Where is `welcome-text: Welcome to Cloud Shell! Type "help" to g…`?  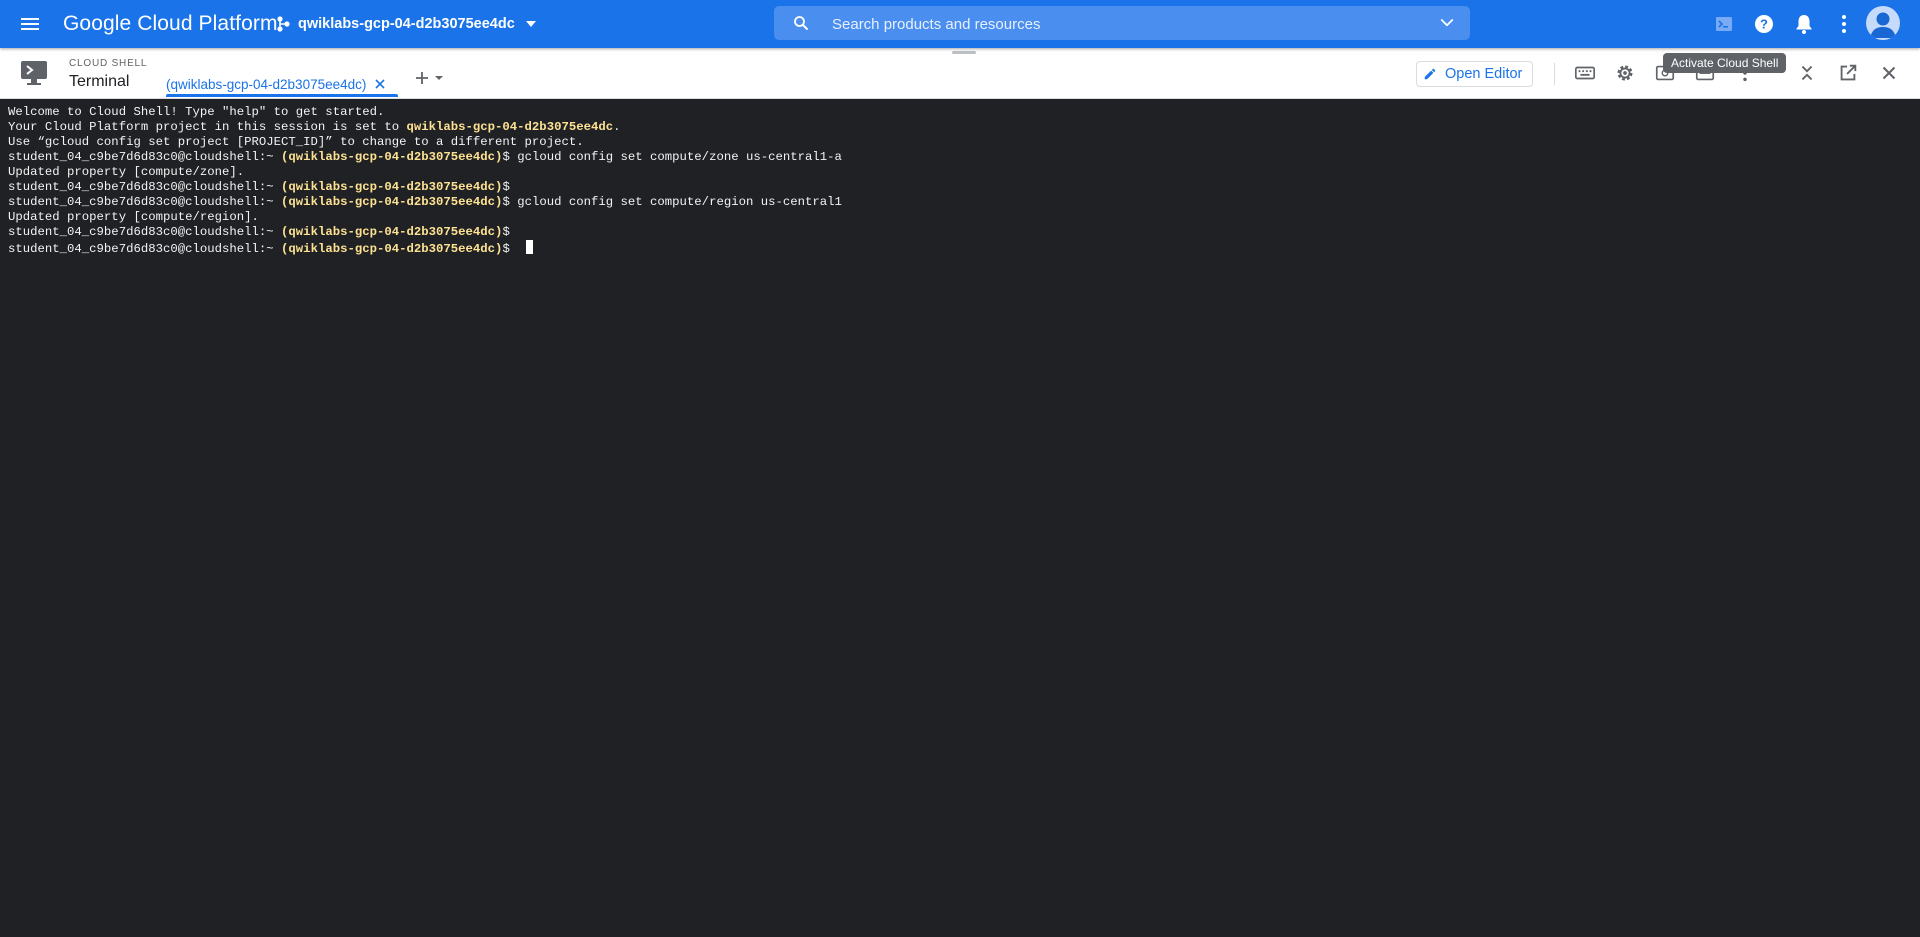 welcome-text: Welcome to Cloud Shell! Type "help" to g… is located at coordinates (196, 112).